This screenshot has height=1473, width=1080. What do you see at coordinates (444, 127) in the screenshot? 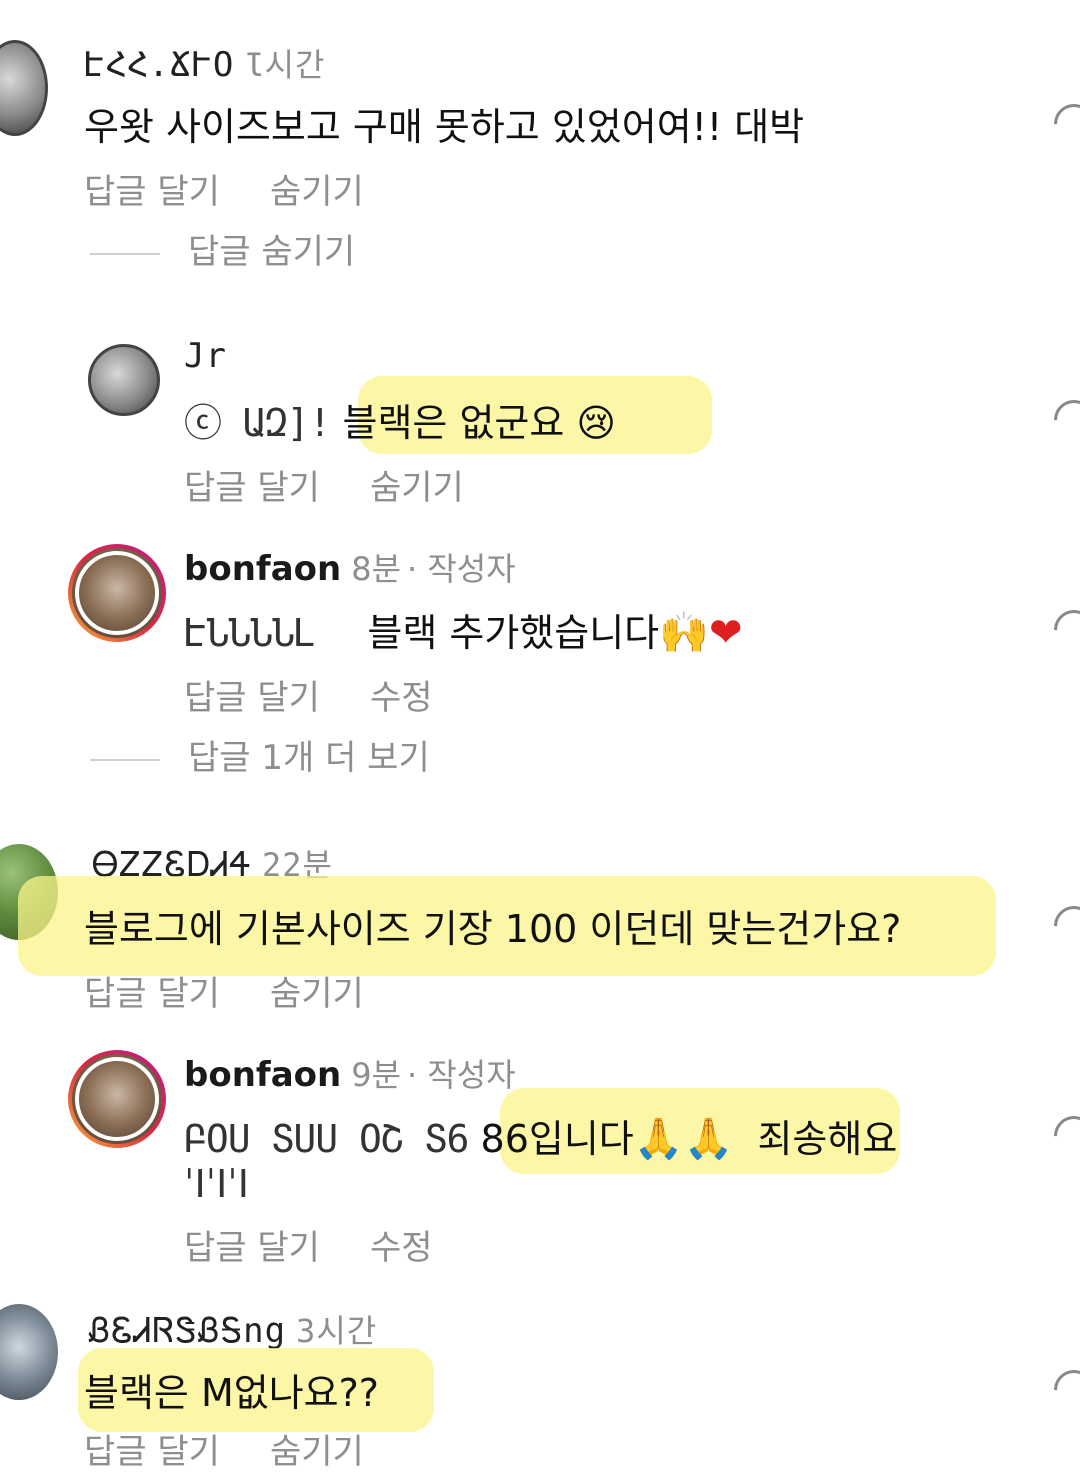
I see `comment-text: 우왓 사이즈보고 구매 못하고 있었어여!! 대박` at bounding box center [444, 127].